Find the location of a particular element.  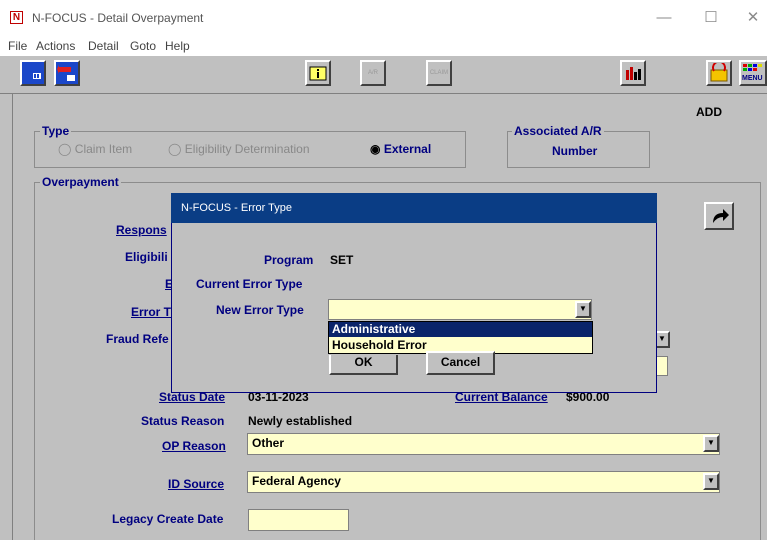

exit-button is located at coordinates (67, 73).